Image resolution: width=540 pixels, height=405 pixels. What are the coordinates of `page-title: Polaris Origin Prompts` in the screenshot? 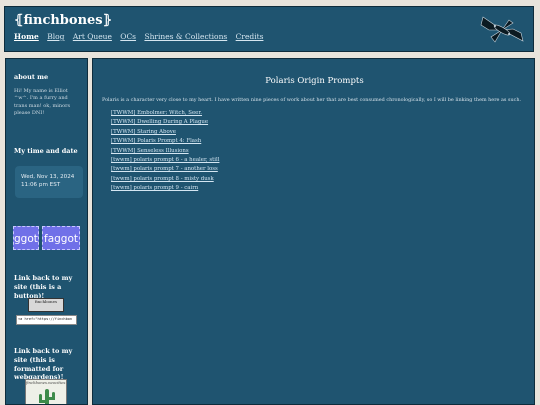 It's located at (314, 81).